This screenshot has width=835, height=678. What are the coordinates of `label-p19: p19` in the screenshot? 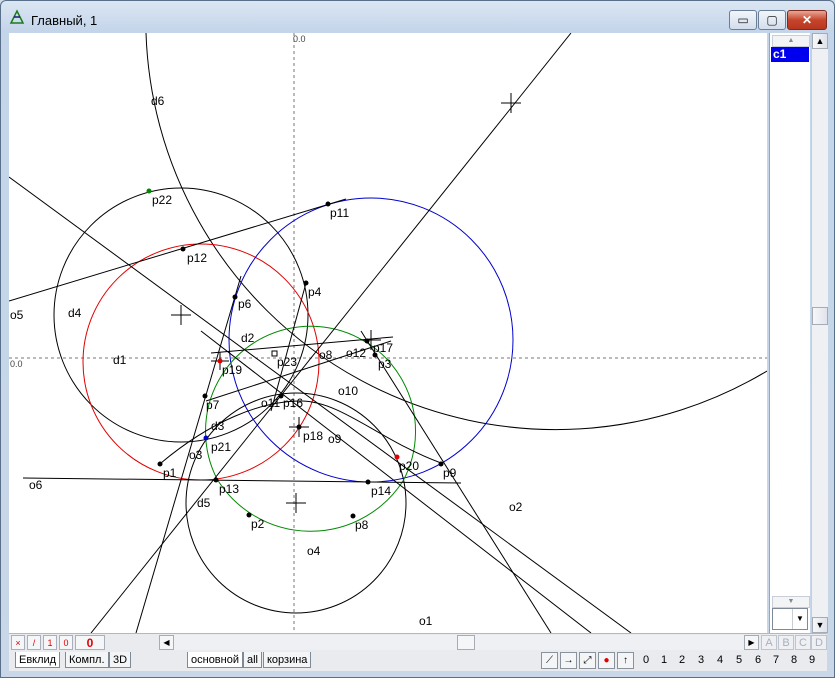 It's located at (232, 370).